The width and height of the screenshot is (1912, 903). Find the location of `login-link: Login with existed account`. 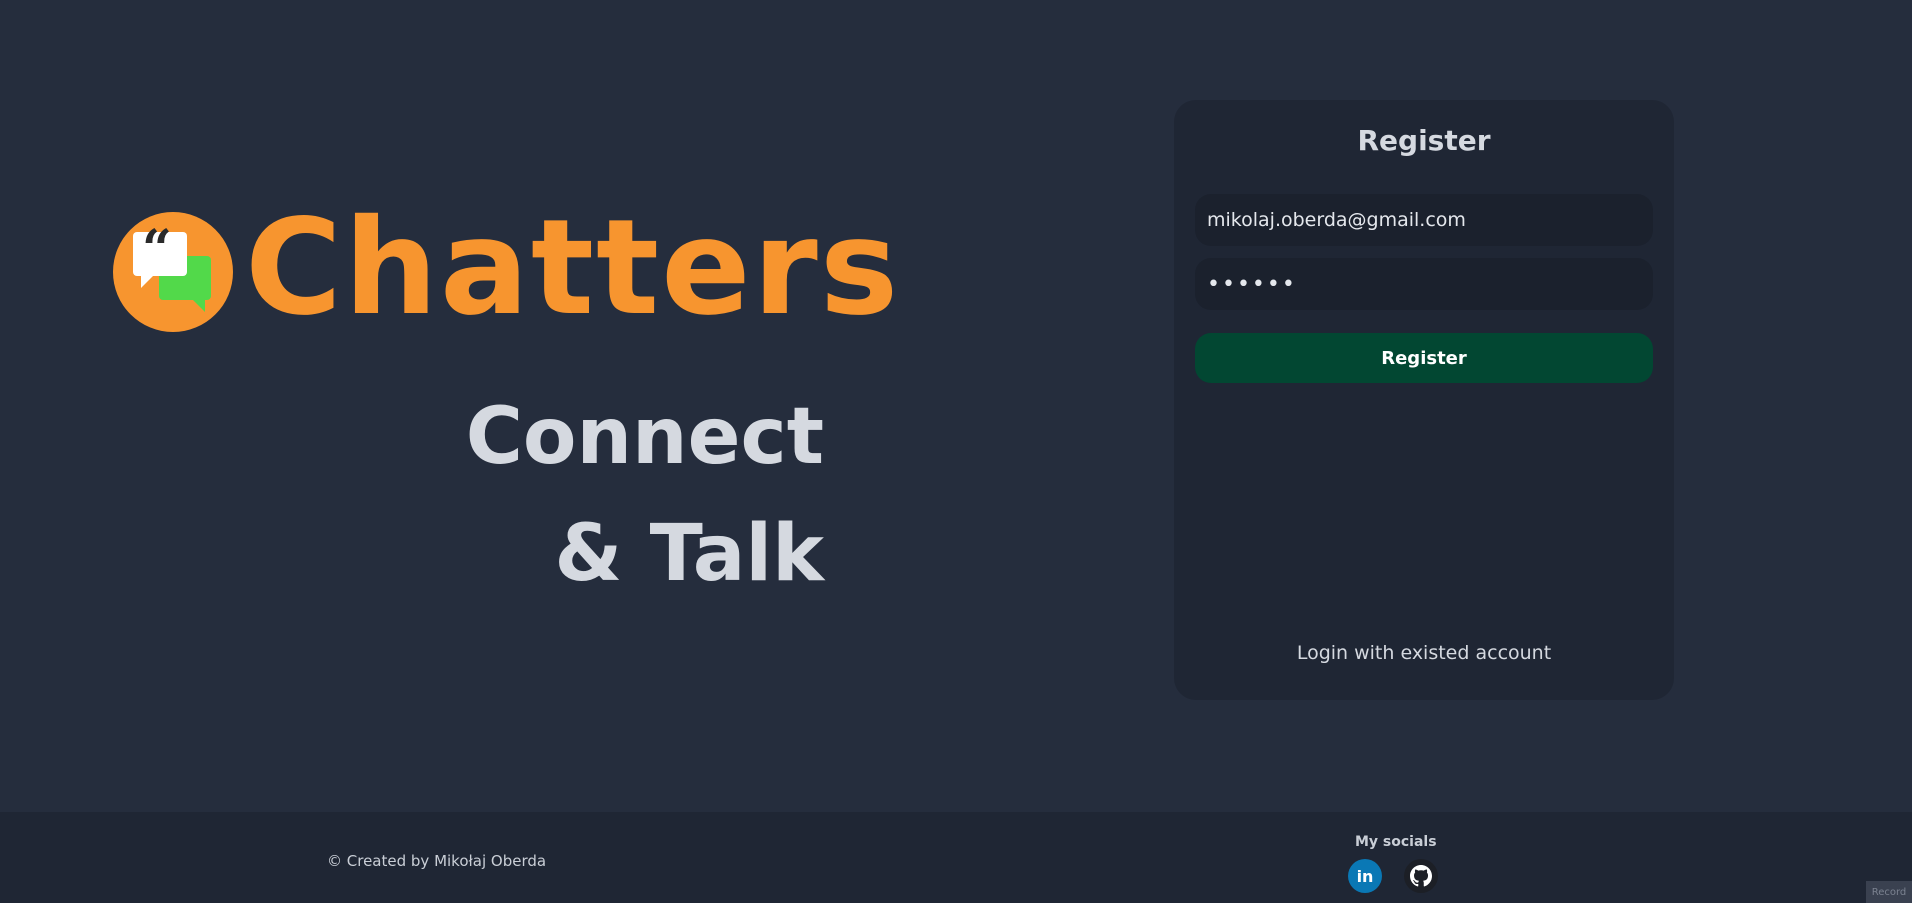

login-link: Login with existed account is located at coordinates (1424, 653).